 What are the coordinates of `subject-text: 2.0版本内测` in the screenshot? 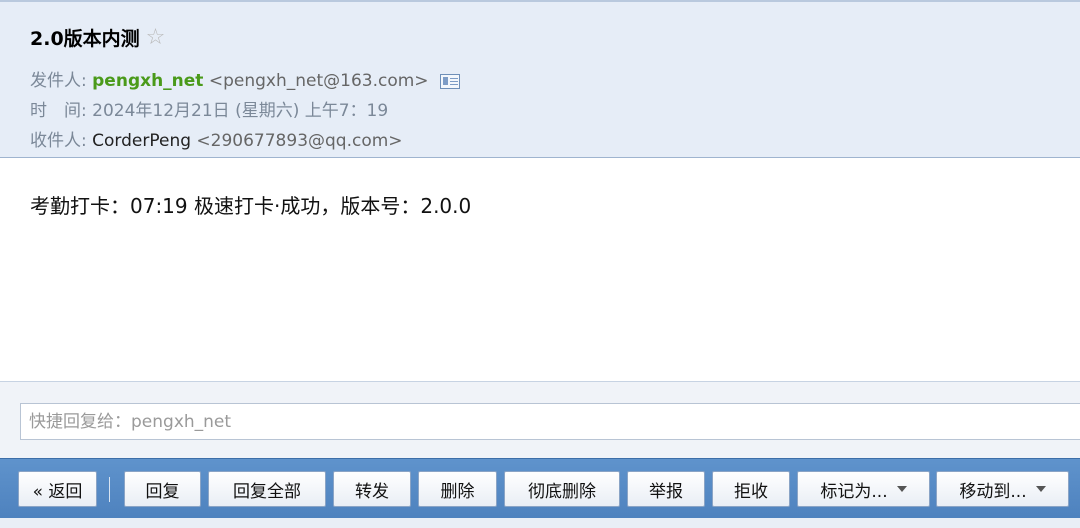 It's located at (85, 39).